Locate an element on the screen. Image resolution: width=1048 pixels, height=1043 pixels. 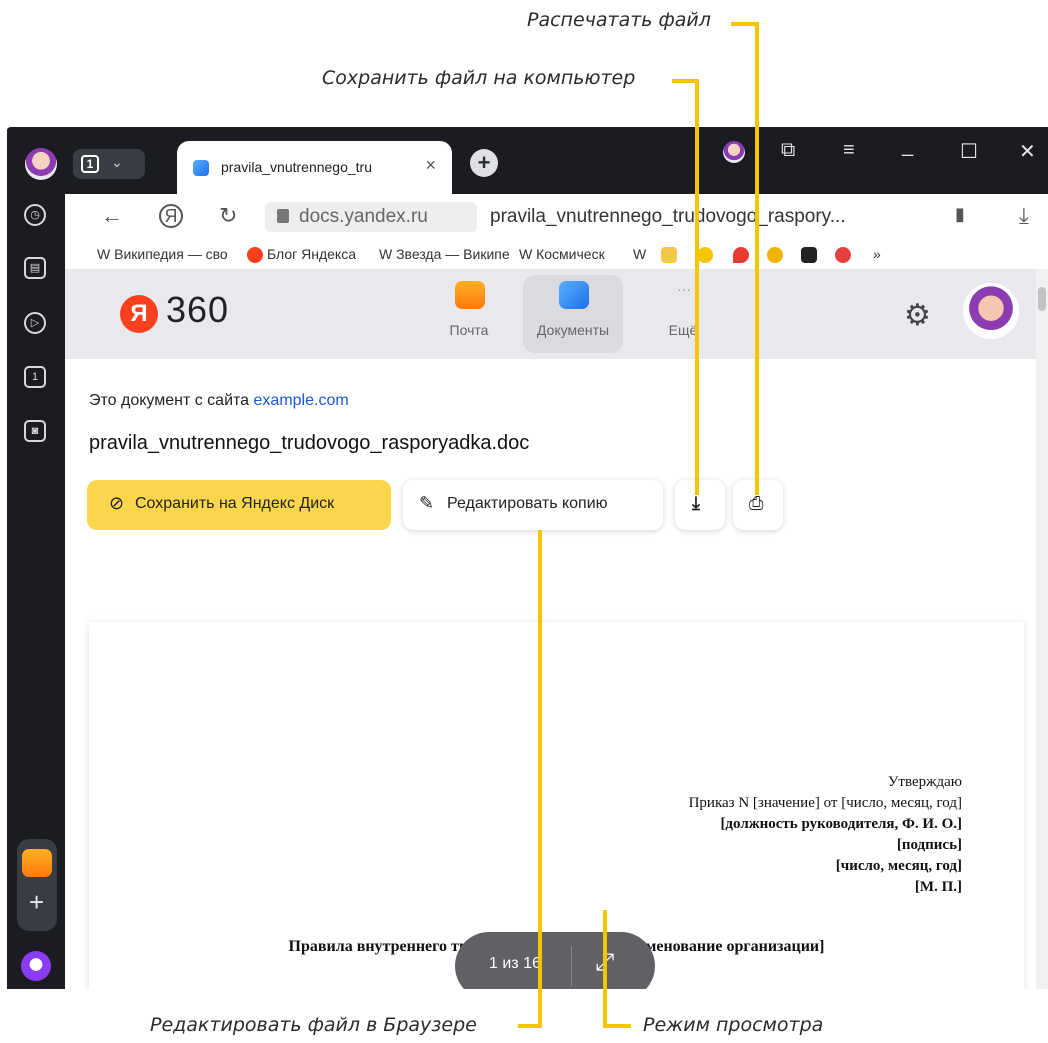
lock-icon is located at coordinates (283, 216).